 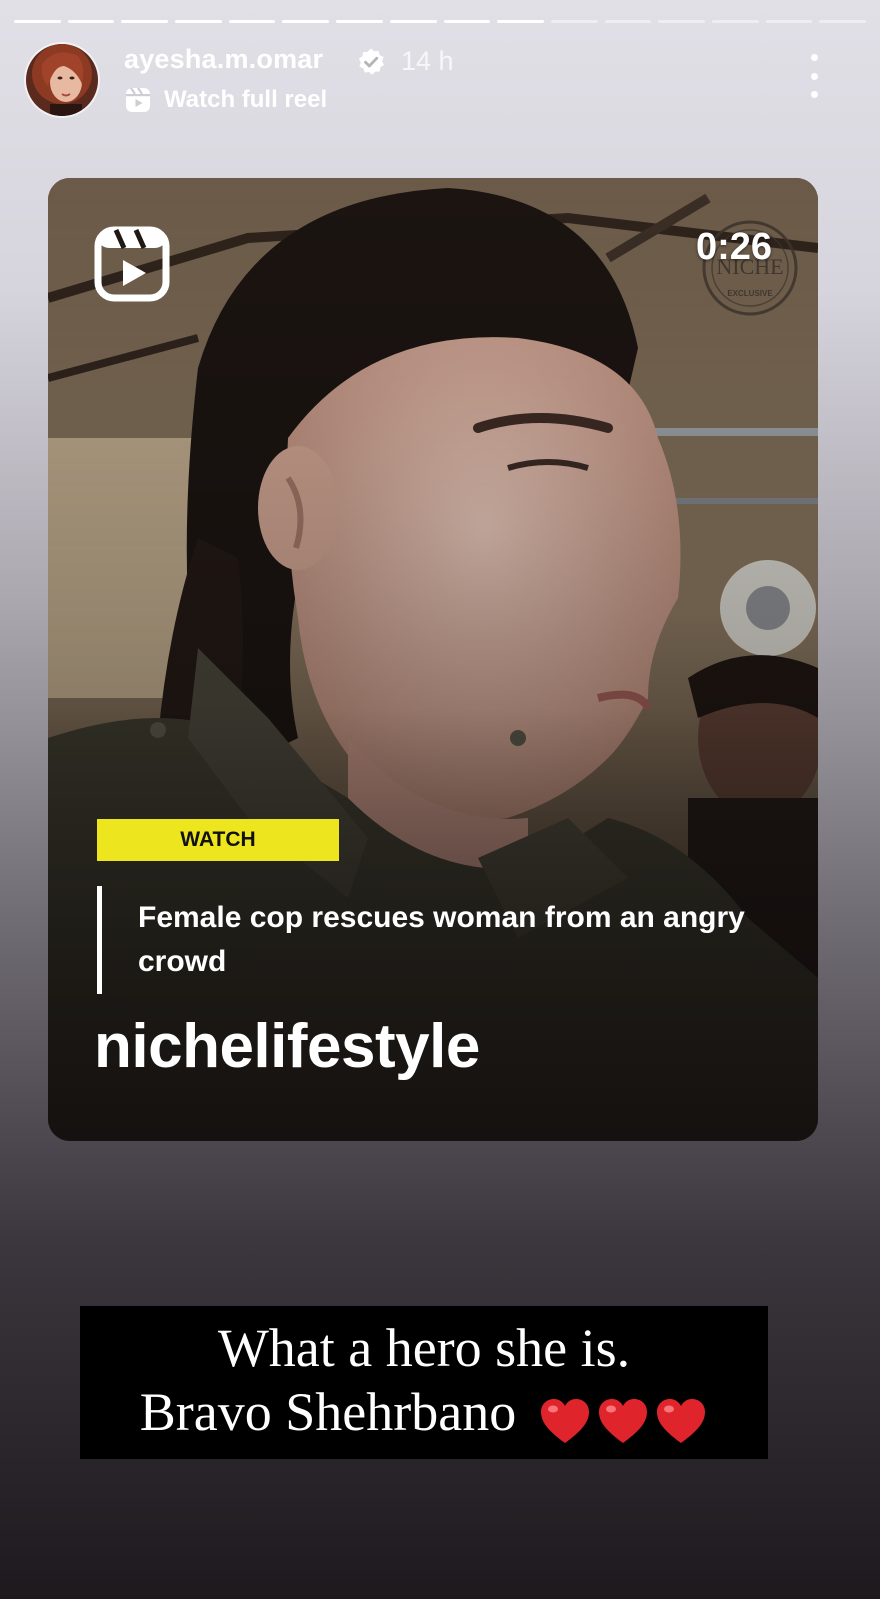 I want to click on watch-full-reel-label: Watch full reel, so click(x=246, y=99).